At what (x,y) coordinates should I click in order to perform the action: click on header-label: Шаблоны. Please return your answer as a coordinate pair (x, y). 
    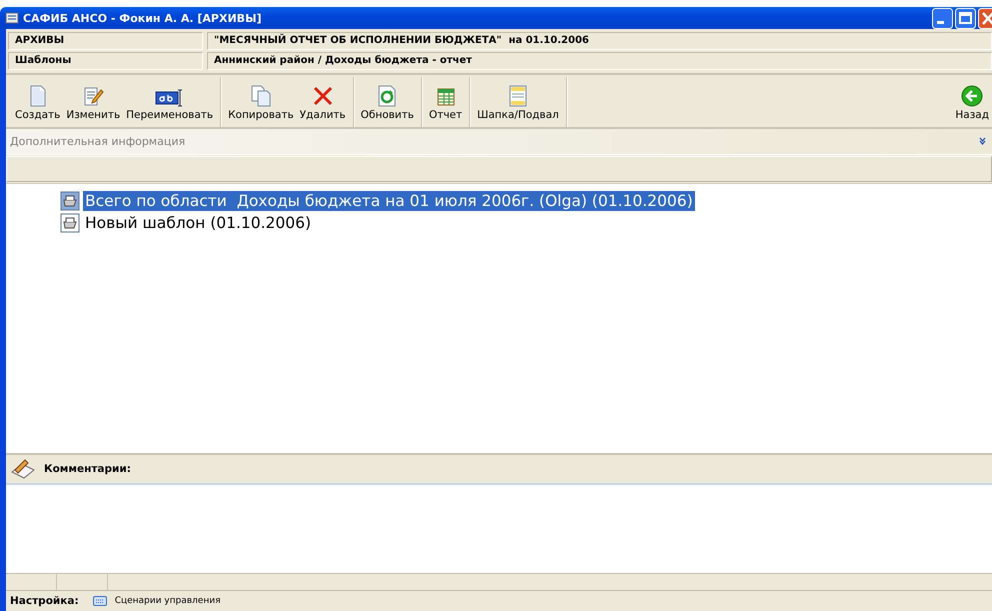
    Looking at the image, I should click on (105, 61).